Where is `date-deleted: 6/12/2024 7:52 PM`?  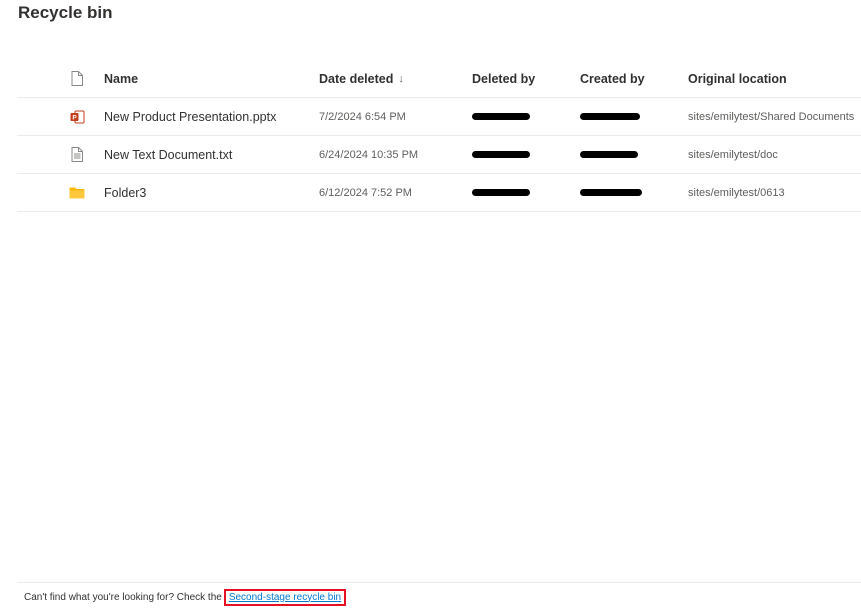
date-deleted: 6/12/2024 7:52 PM is located at coordinates (365, 192).